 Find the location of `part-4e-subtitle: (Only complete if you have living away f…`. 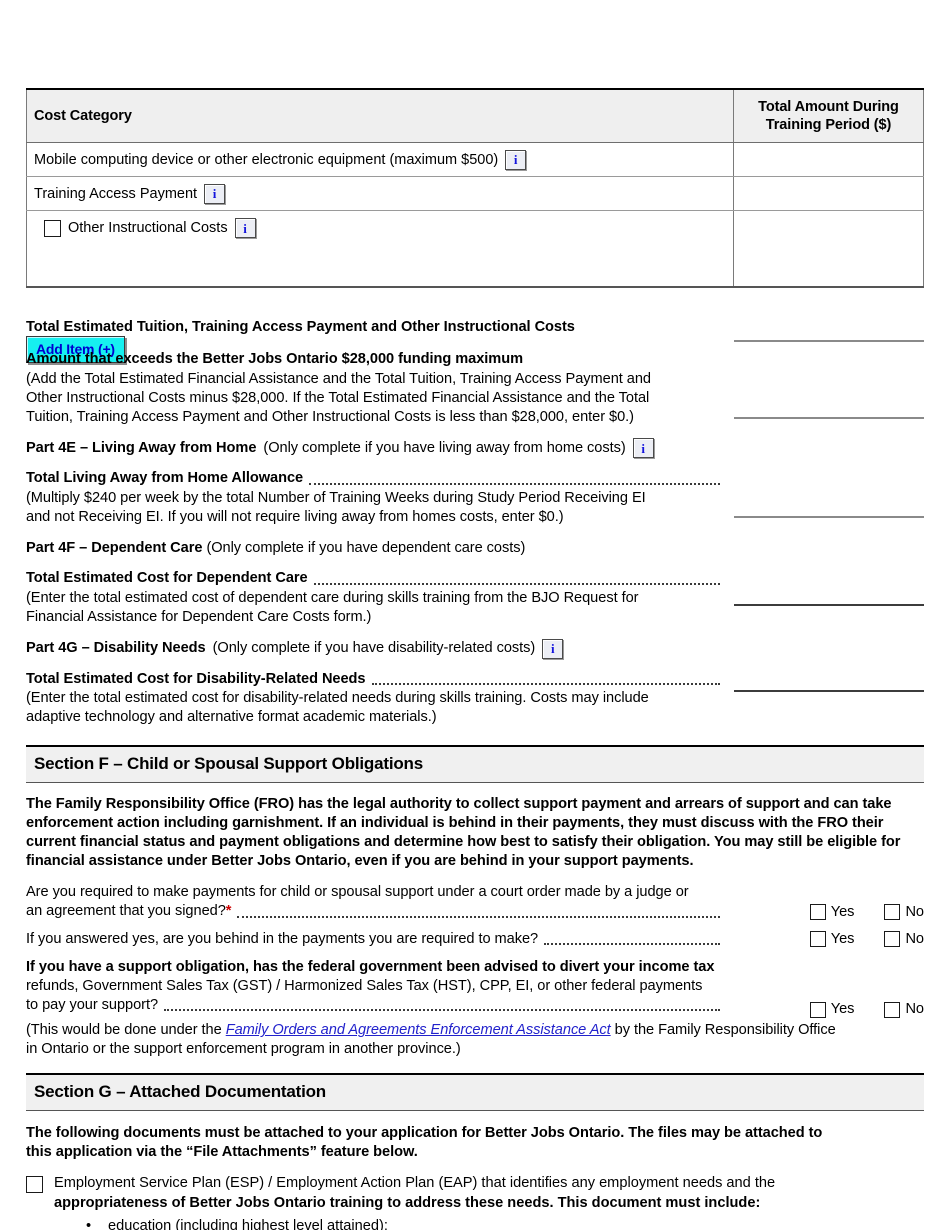

part-4e-subtitle: (Only complete if you have living away f… is located at coordinates (444, 447).